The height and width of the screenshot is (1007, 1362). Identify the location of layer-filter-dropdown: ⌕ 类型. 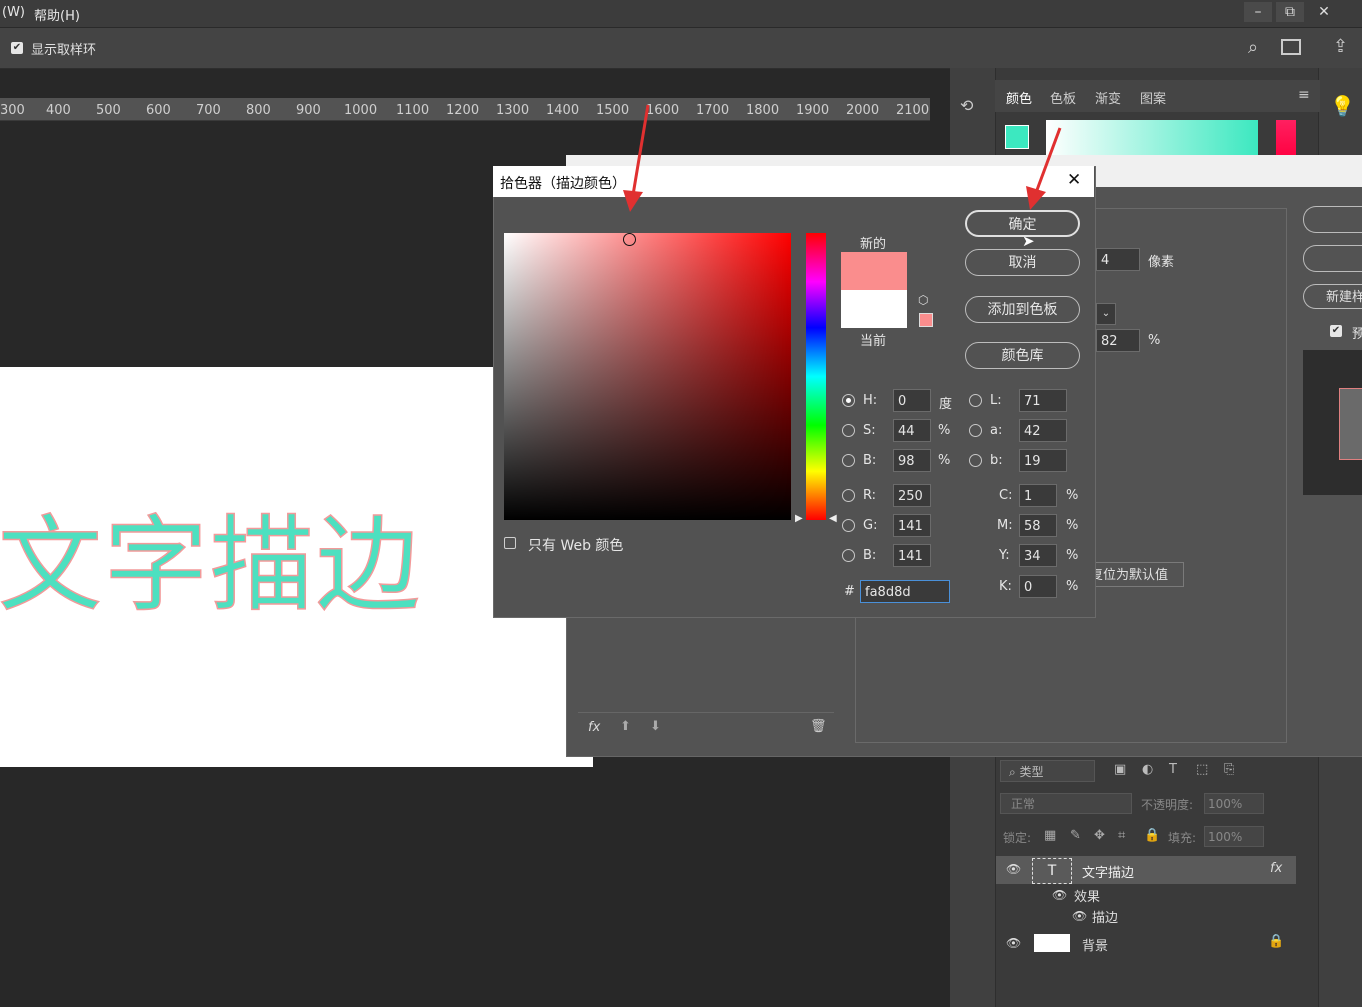
(1047, 771).